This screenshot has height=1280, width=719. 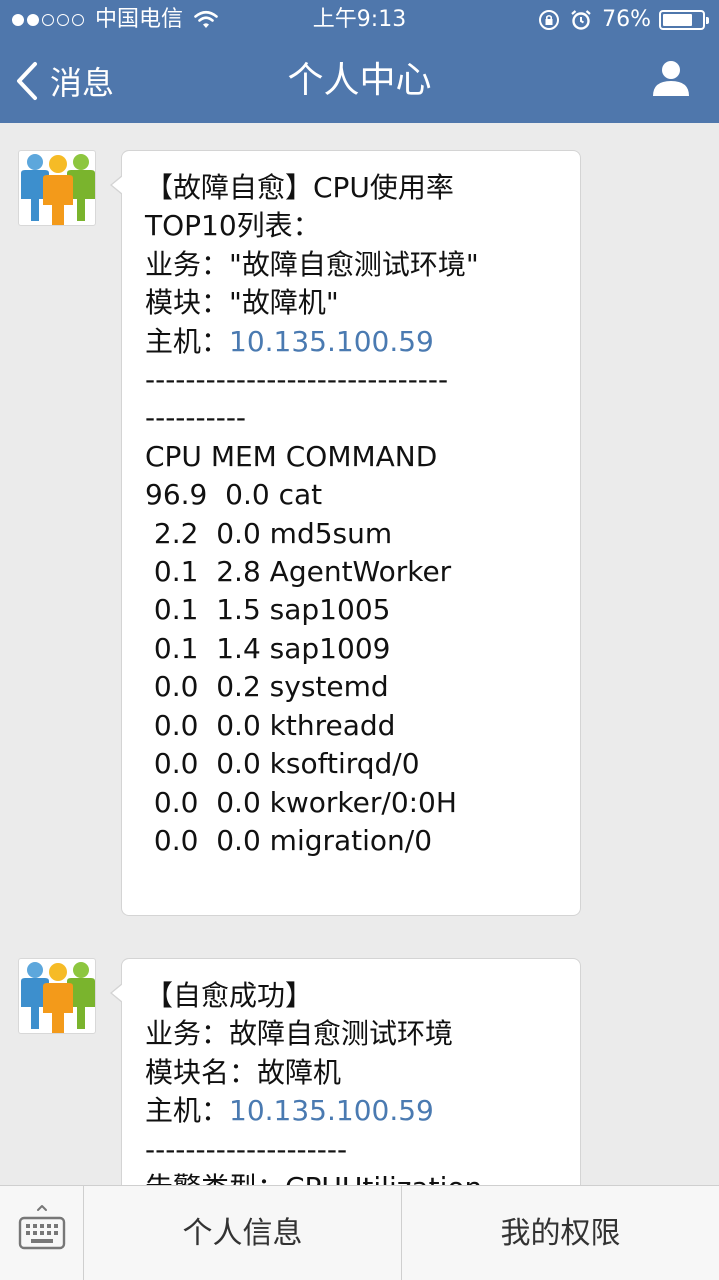 I want to click on keyboard-toggle-button, so click(x=42, y=1233).